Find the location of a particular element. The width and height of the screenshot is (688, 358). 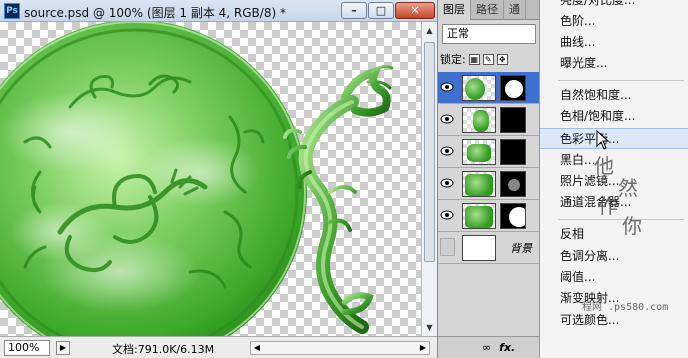

scroll-thumb is located at coordinates (429, 152).